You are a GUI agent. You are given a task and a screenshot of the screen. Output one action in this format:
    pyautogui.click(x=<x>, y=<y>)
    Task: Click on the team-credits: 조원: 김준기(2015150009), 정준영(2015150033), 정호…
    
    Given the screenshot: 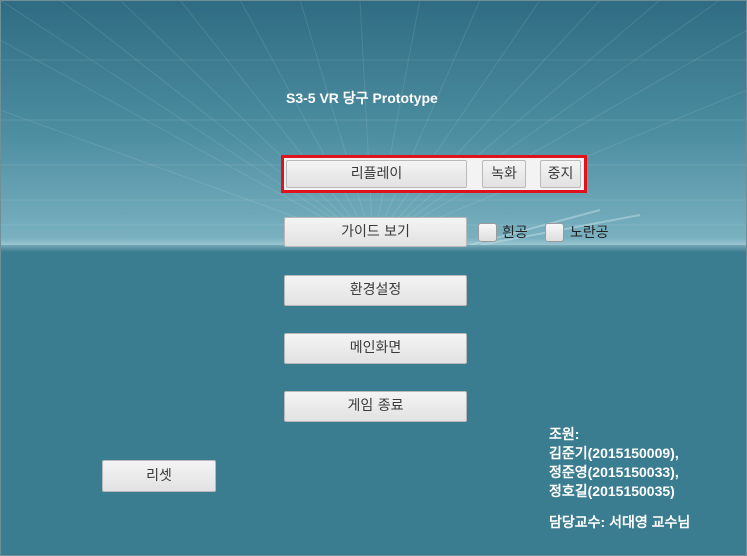 What is the action you would take?
    pyautogui.click(x=619, y=478)
    